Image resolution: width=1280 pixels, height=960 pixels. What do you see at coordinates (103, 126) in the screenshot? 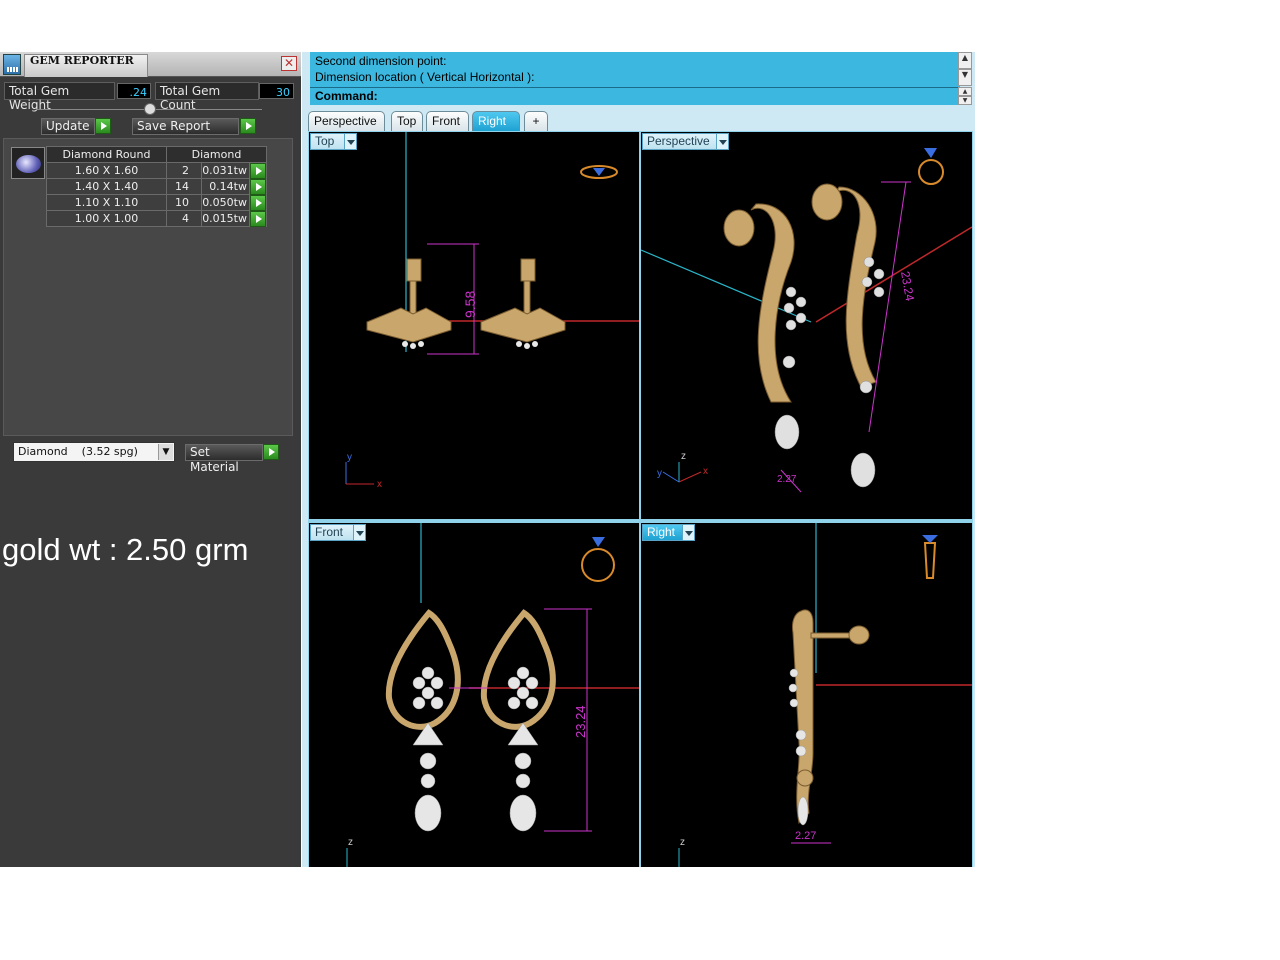
I see `update-arrow-icon` at bounding box center [103, 126].